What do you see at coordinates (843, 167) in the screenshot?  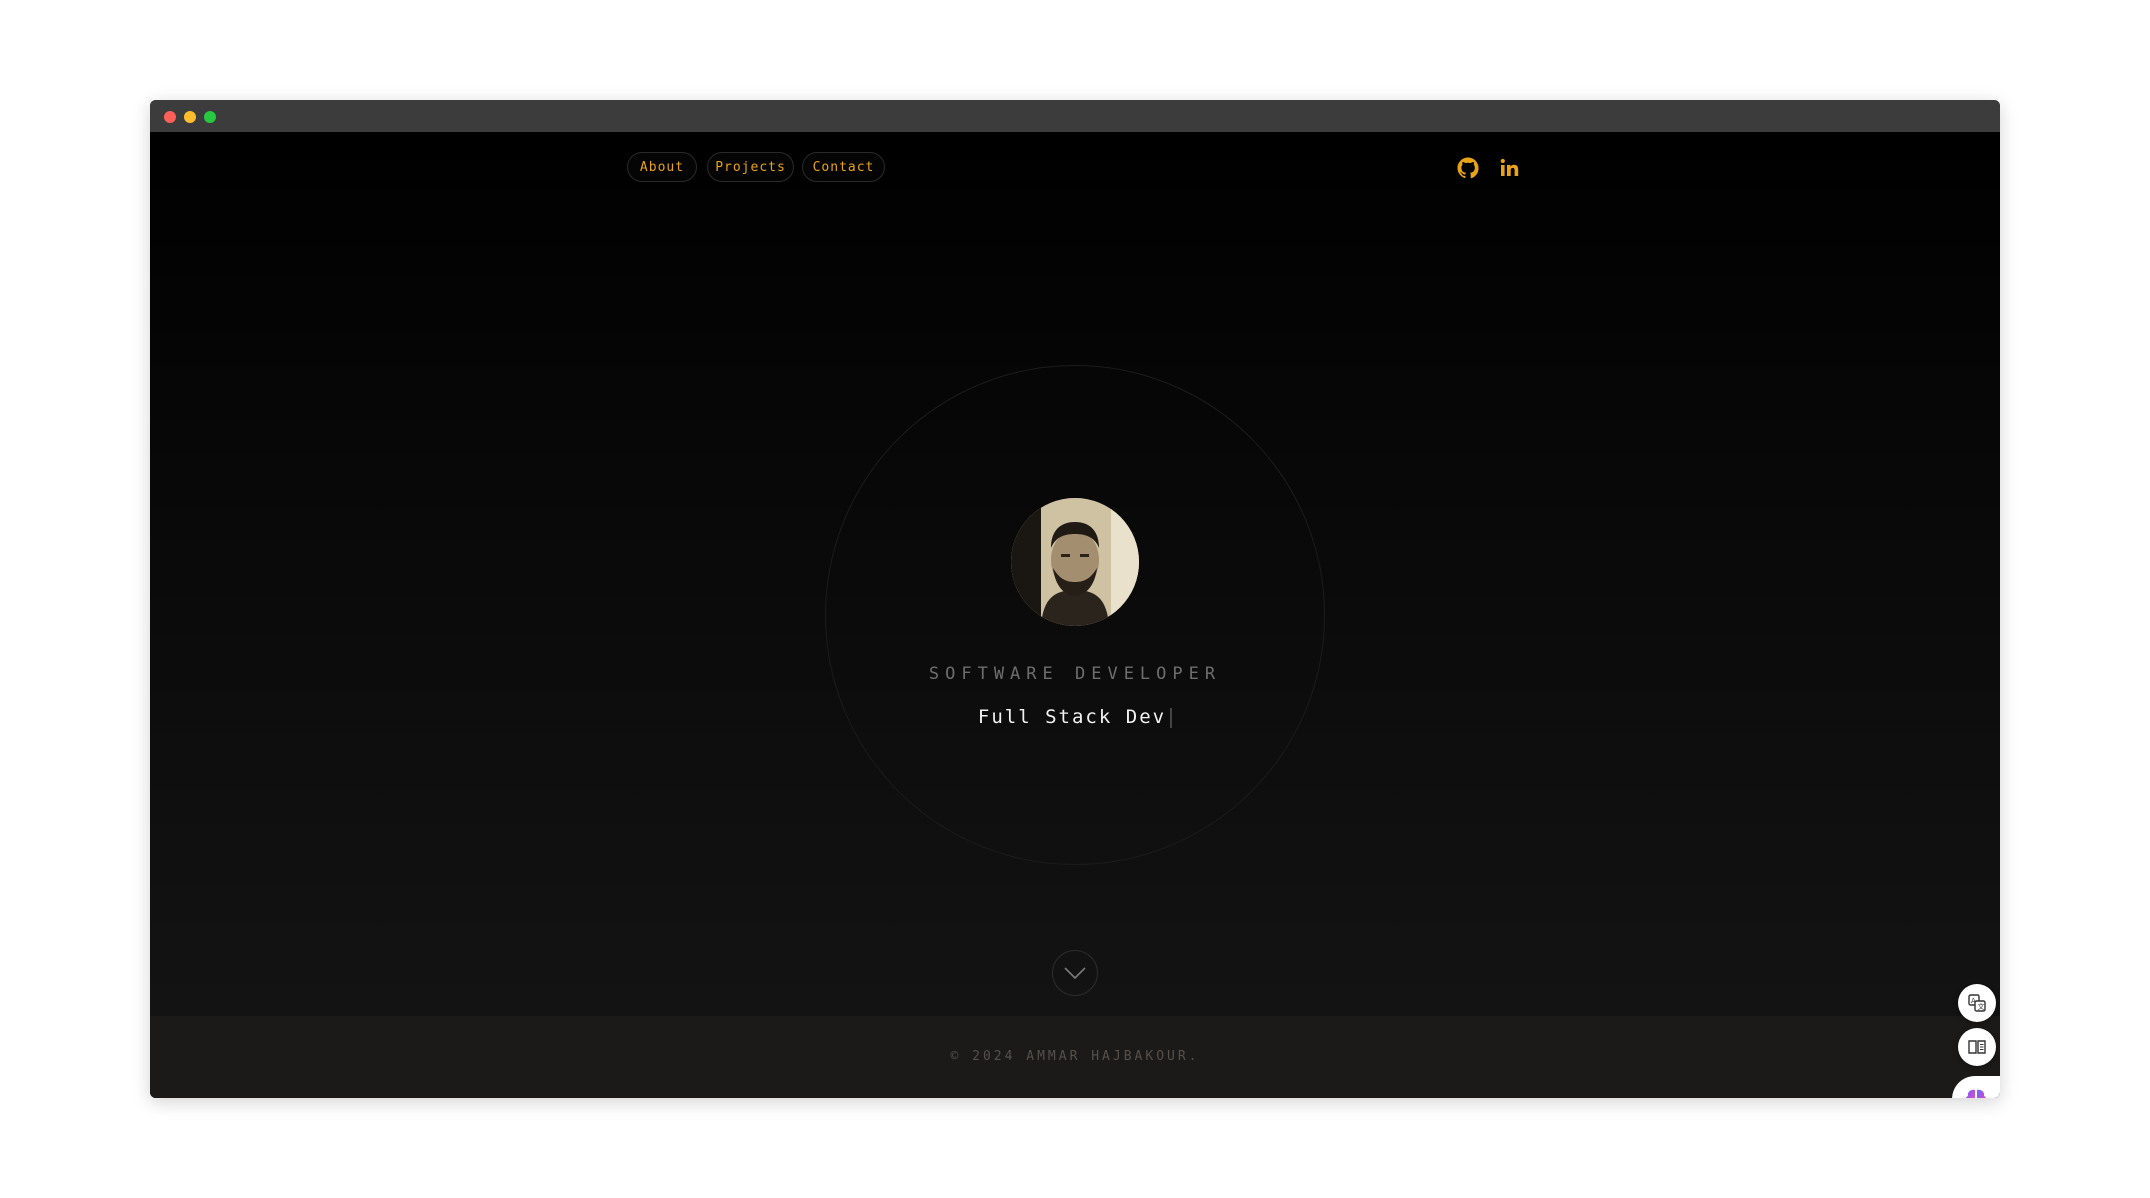 I see `nav-contact-link: Contact` at bounding box center [843, 167].